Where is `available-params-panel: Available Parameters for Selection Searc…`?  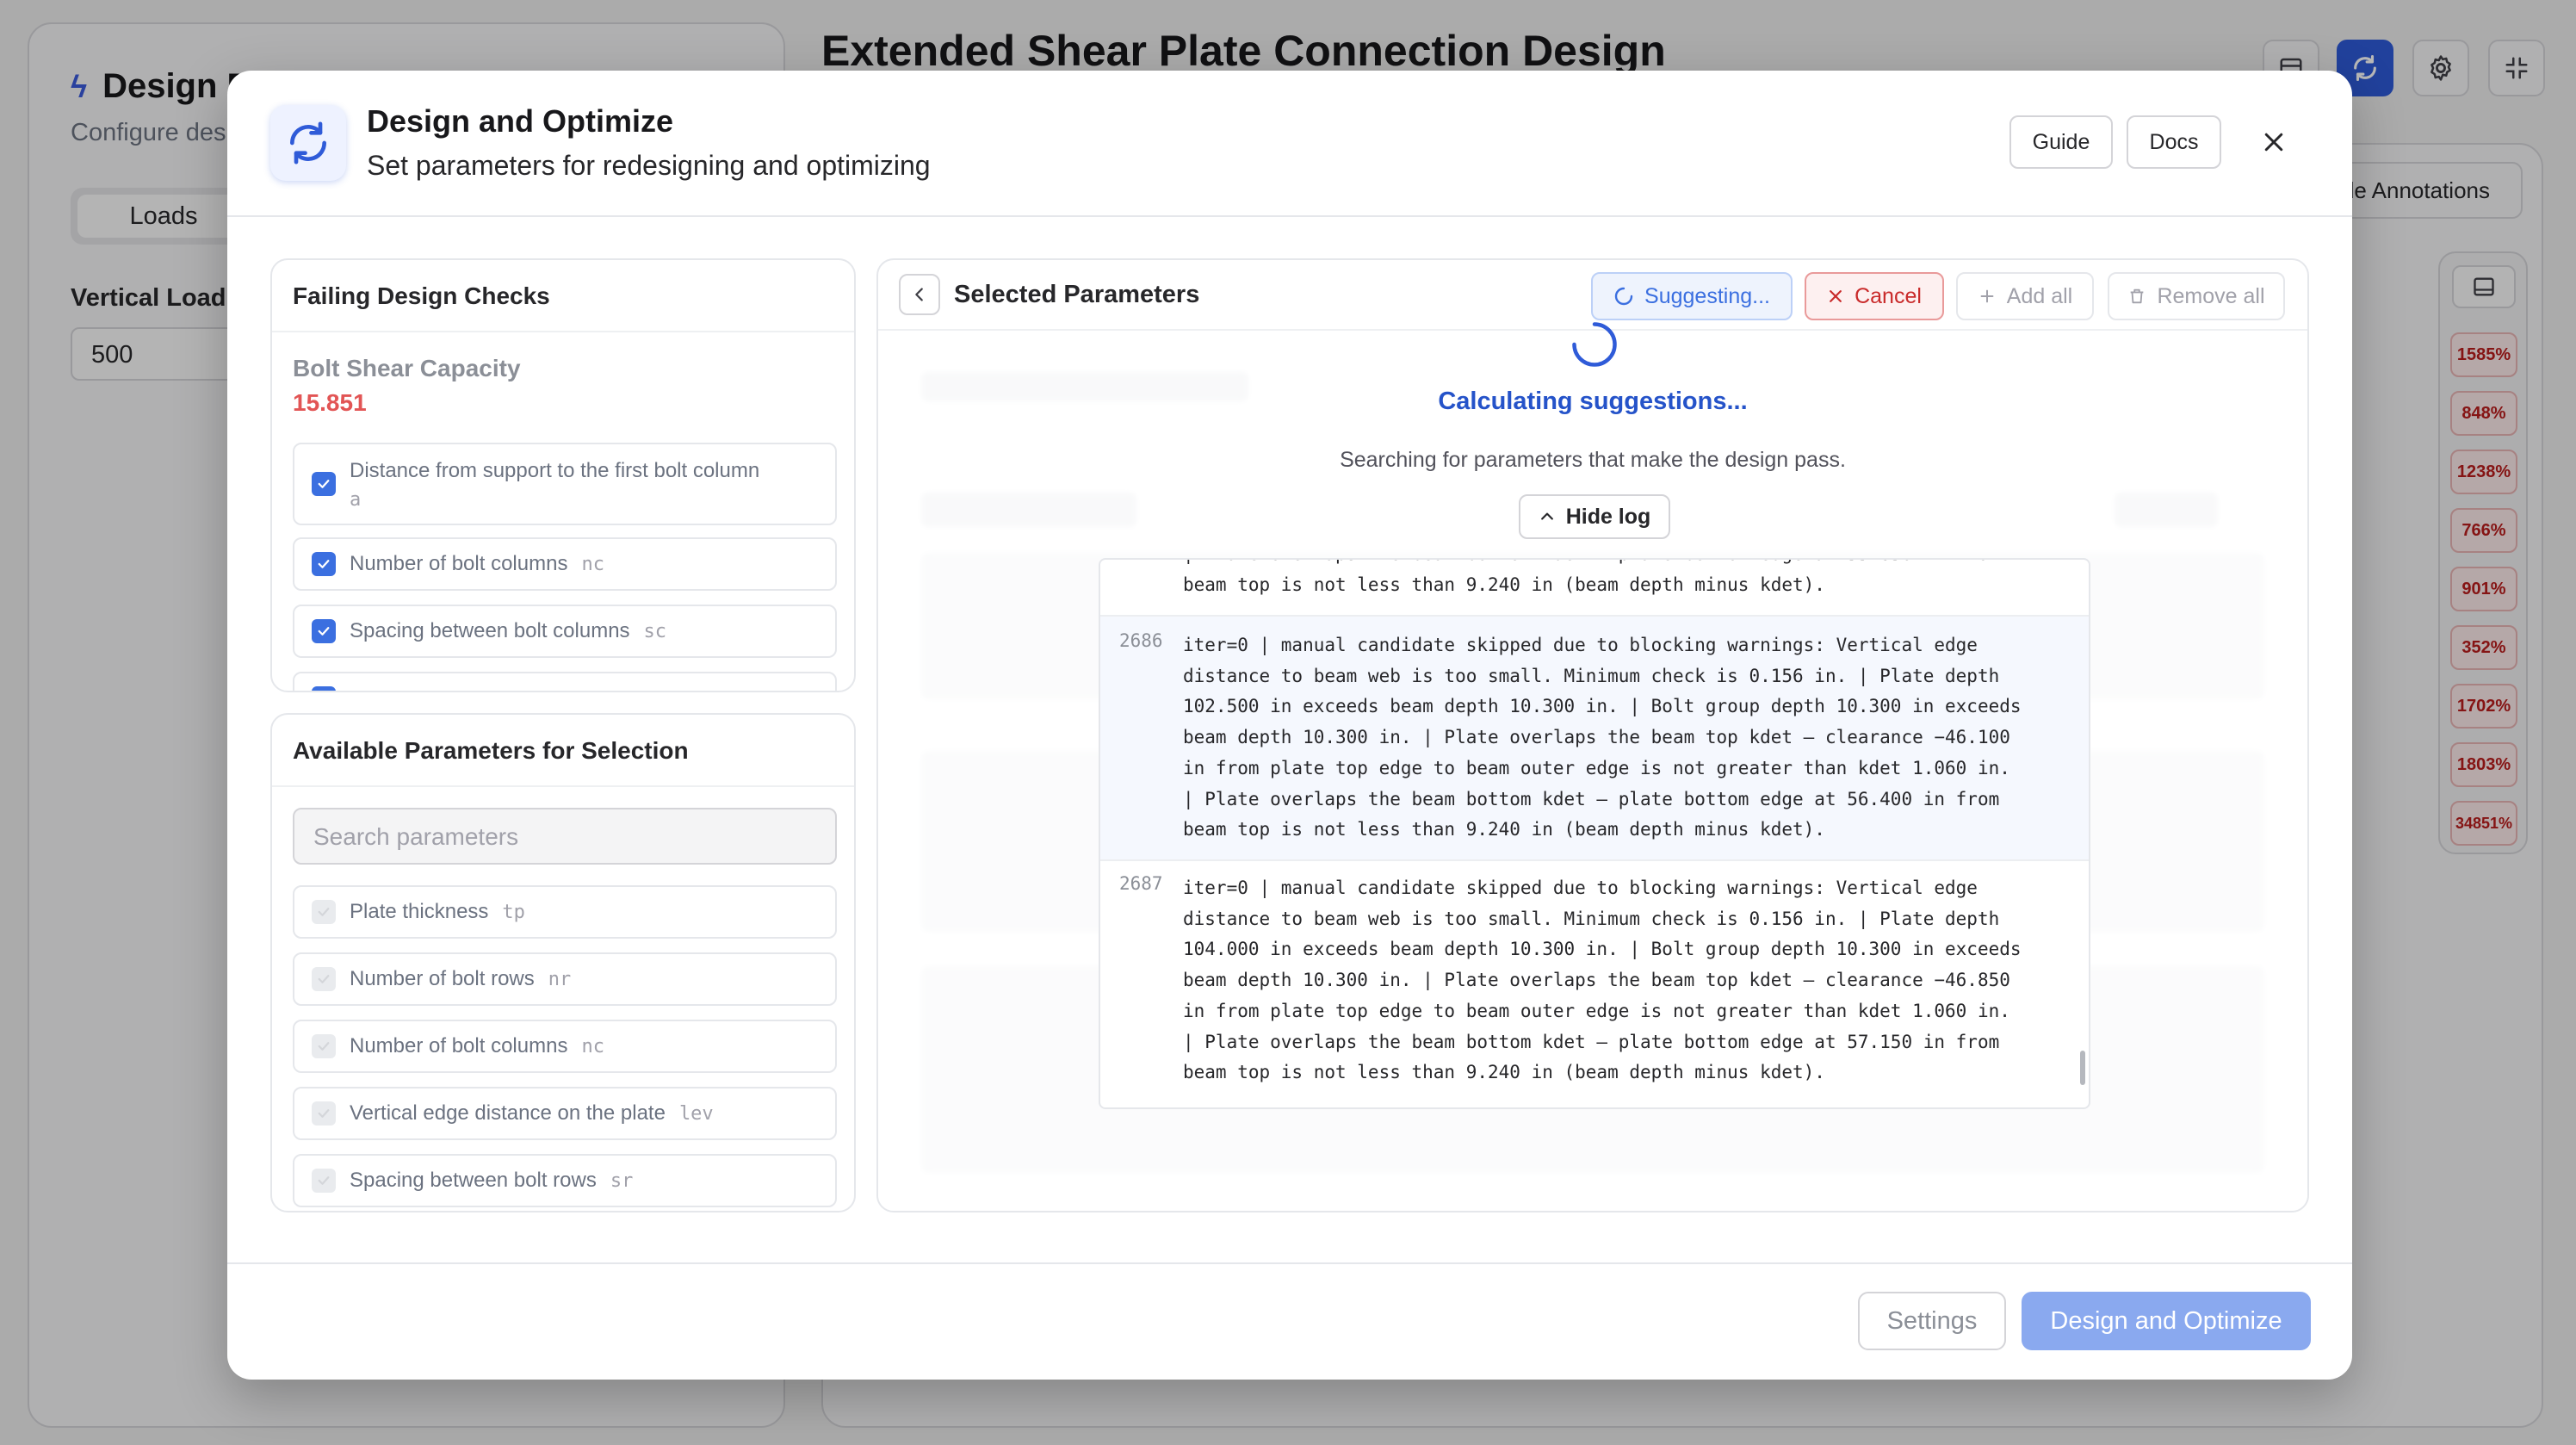 available-params-panel: Available Parameters for Selection Searc… is located at coordinates (563, 963).